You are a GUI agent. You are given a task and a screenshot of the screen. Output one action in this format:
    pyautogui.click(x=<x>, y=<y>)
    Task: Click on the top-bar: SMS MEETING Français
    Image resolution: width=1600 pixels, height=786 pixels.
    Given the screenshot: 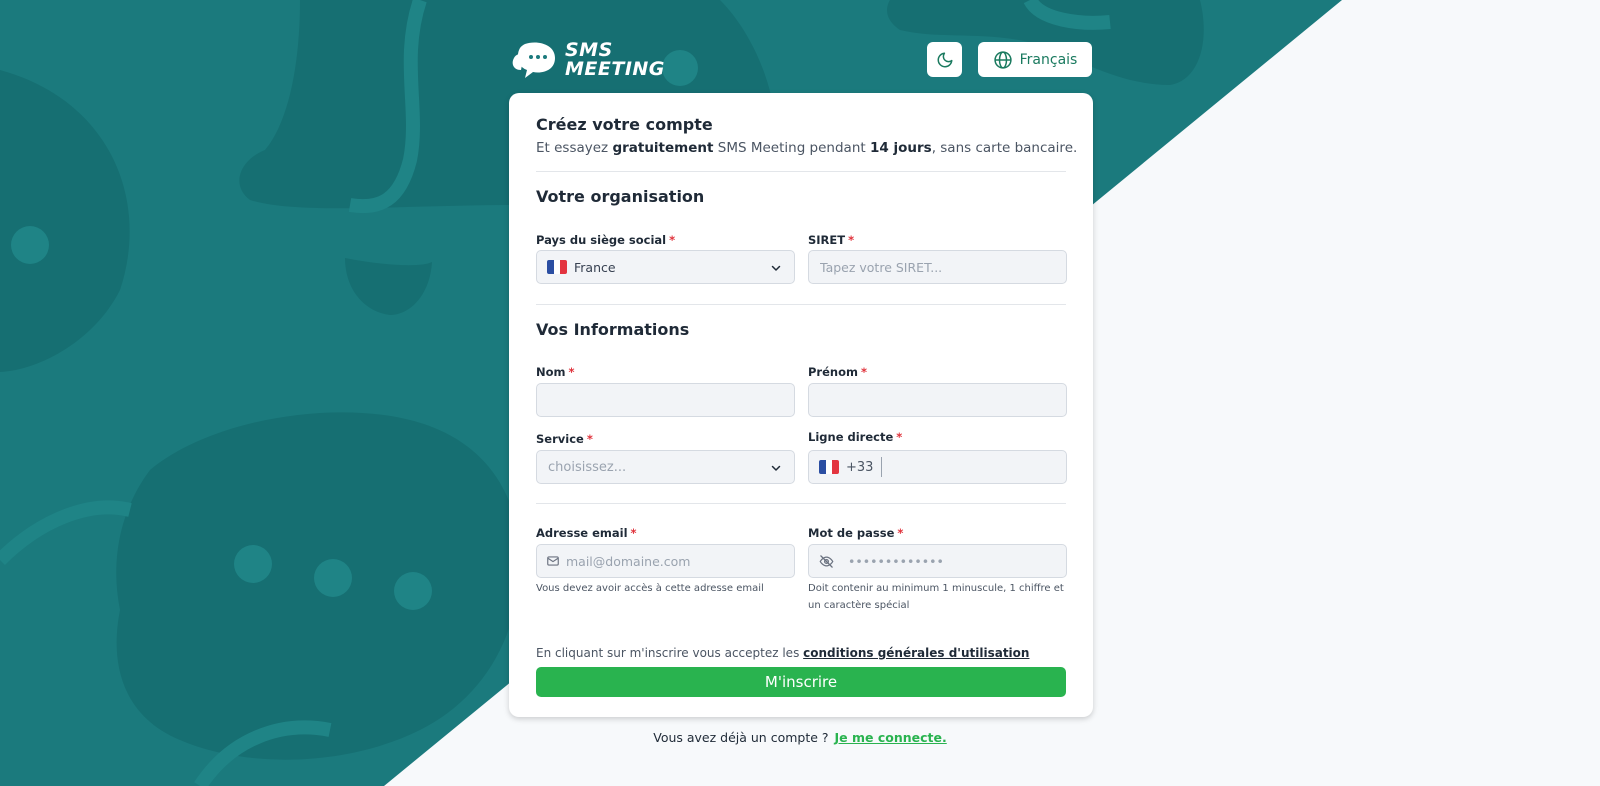 What is the action you would take?
    pyautogui.click(x=800, y=59)
    